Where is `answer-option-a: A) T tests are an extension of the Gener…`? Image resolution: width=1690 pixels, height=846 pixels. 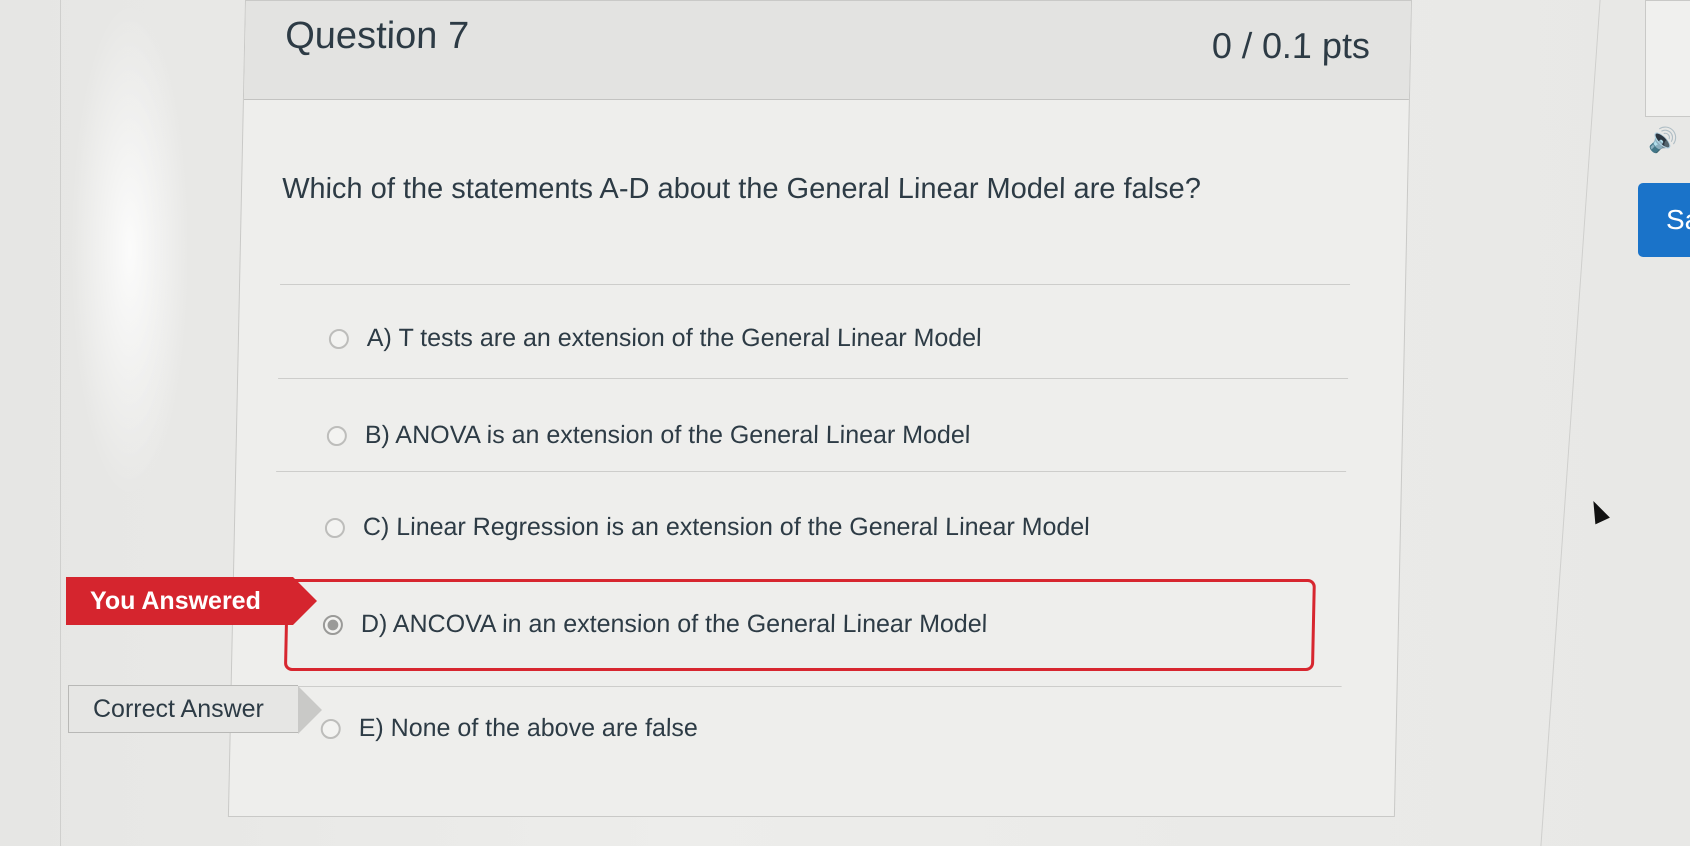 answer-option-a: A) T tests are an extension of the Gener… is located at coordinates (655, 338).